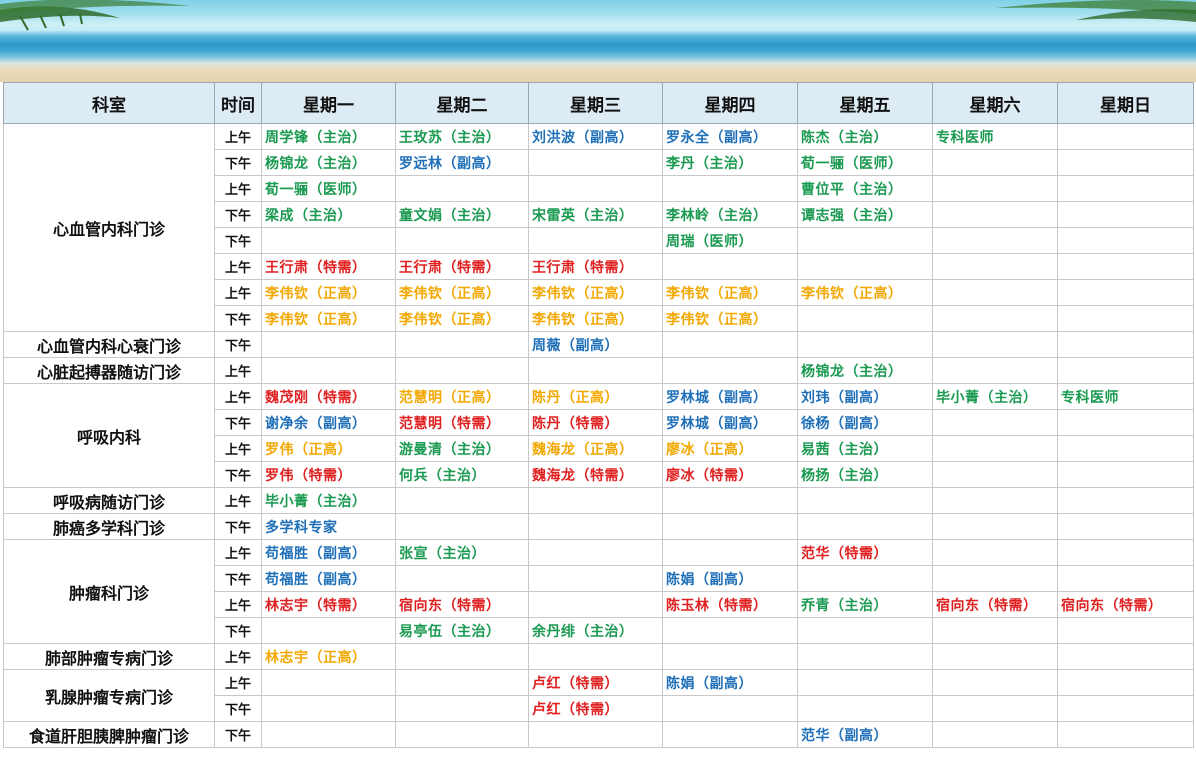 The image size is (1196, 773). What do you see at coordinates (109, 695) in the screenshot?
I see `department-cell: 乳腺肿瘤专病门诊` at bounding box center [109, 695].